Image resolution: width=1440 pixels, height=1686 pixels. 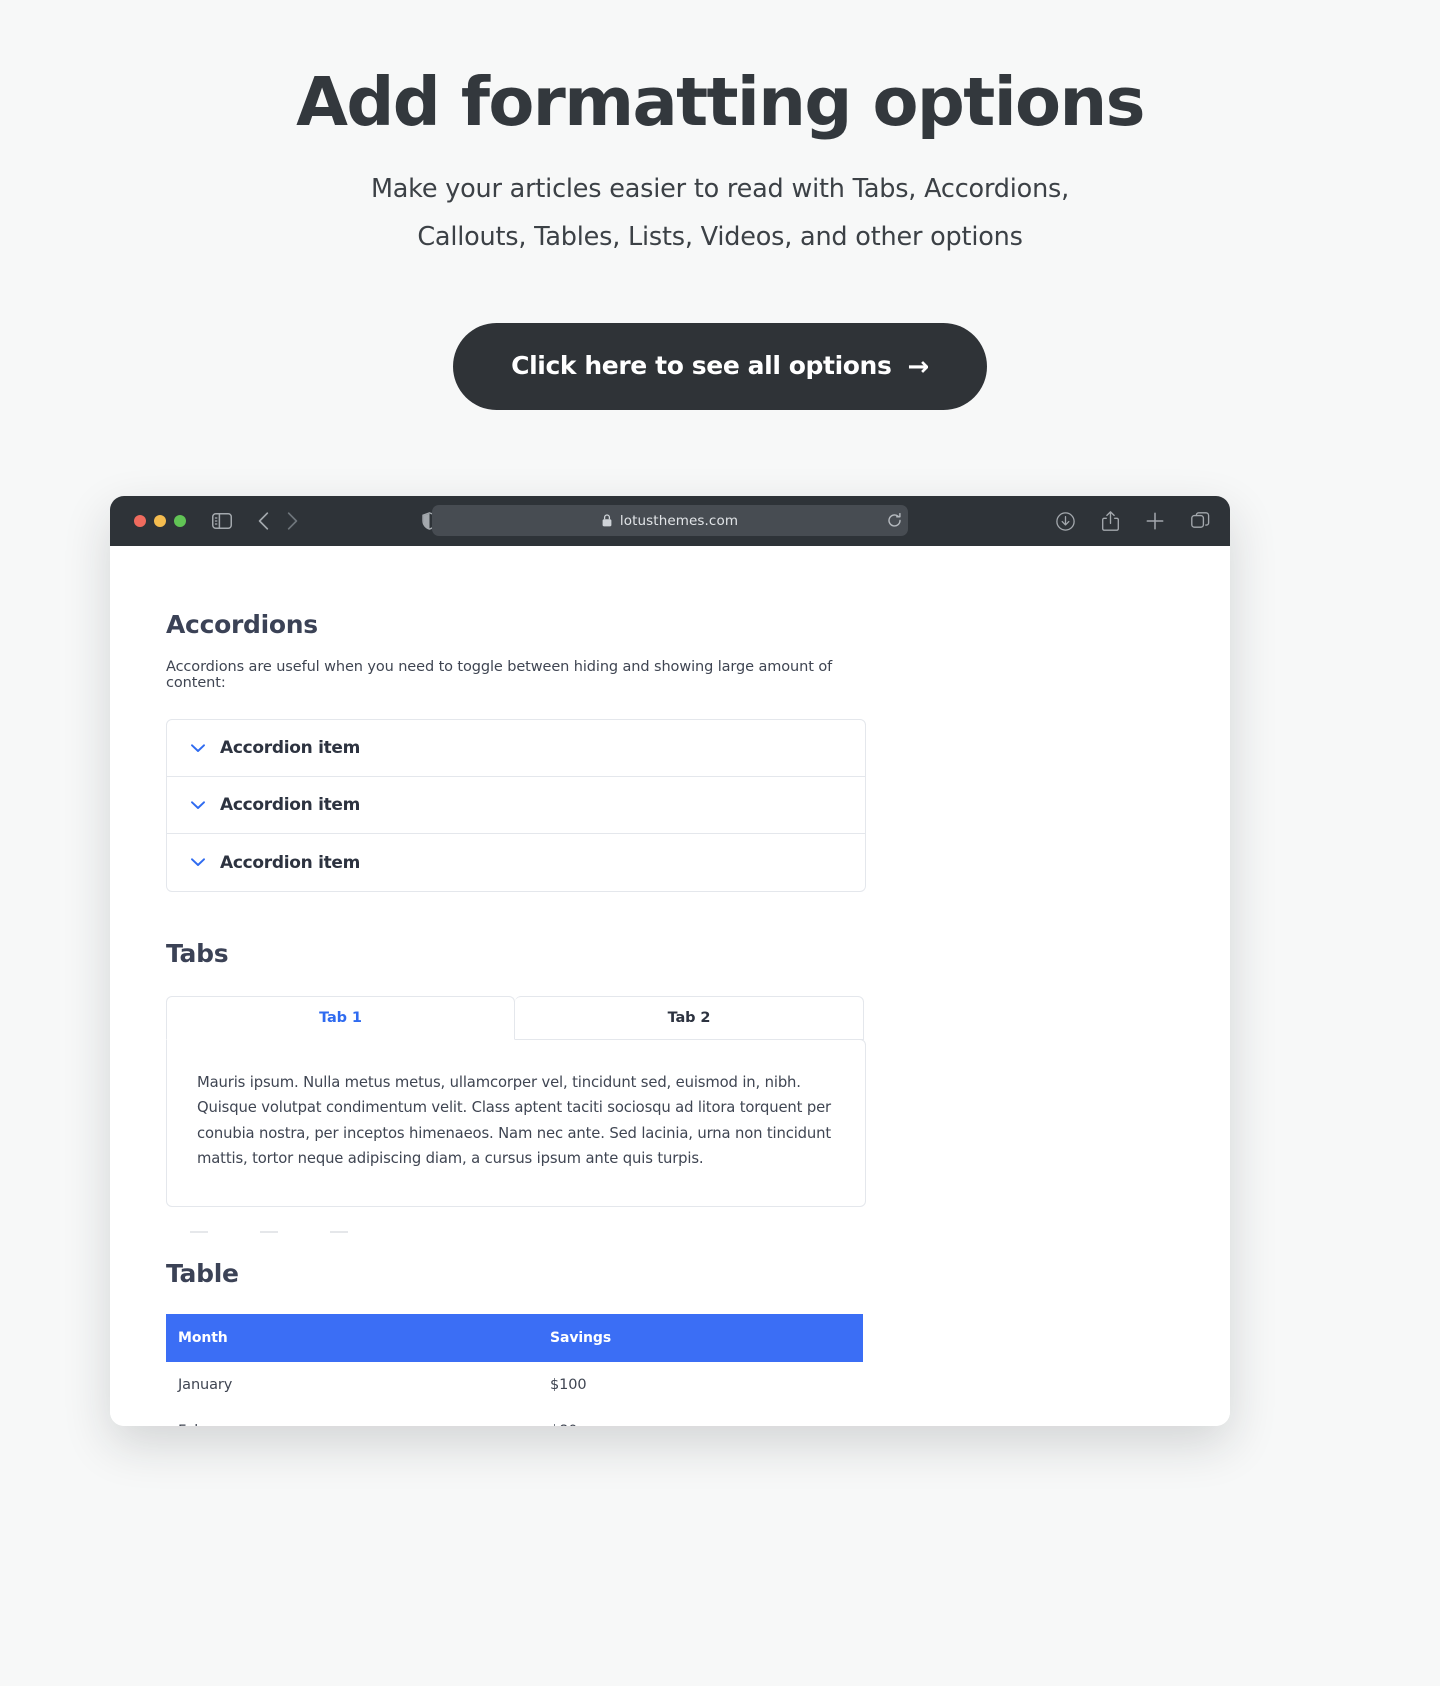 I want to click on table-head: Month Savings, so click(x=514, y=1337).